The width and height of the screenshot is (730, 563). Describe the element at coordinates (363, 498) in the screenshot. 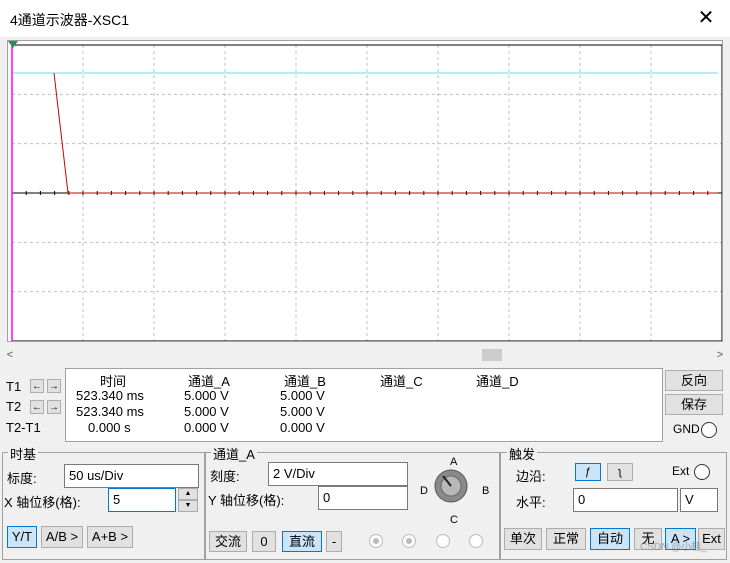

I see `y-offset-field: 0` at that location.